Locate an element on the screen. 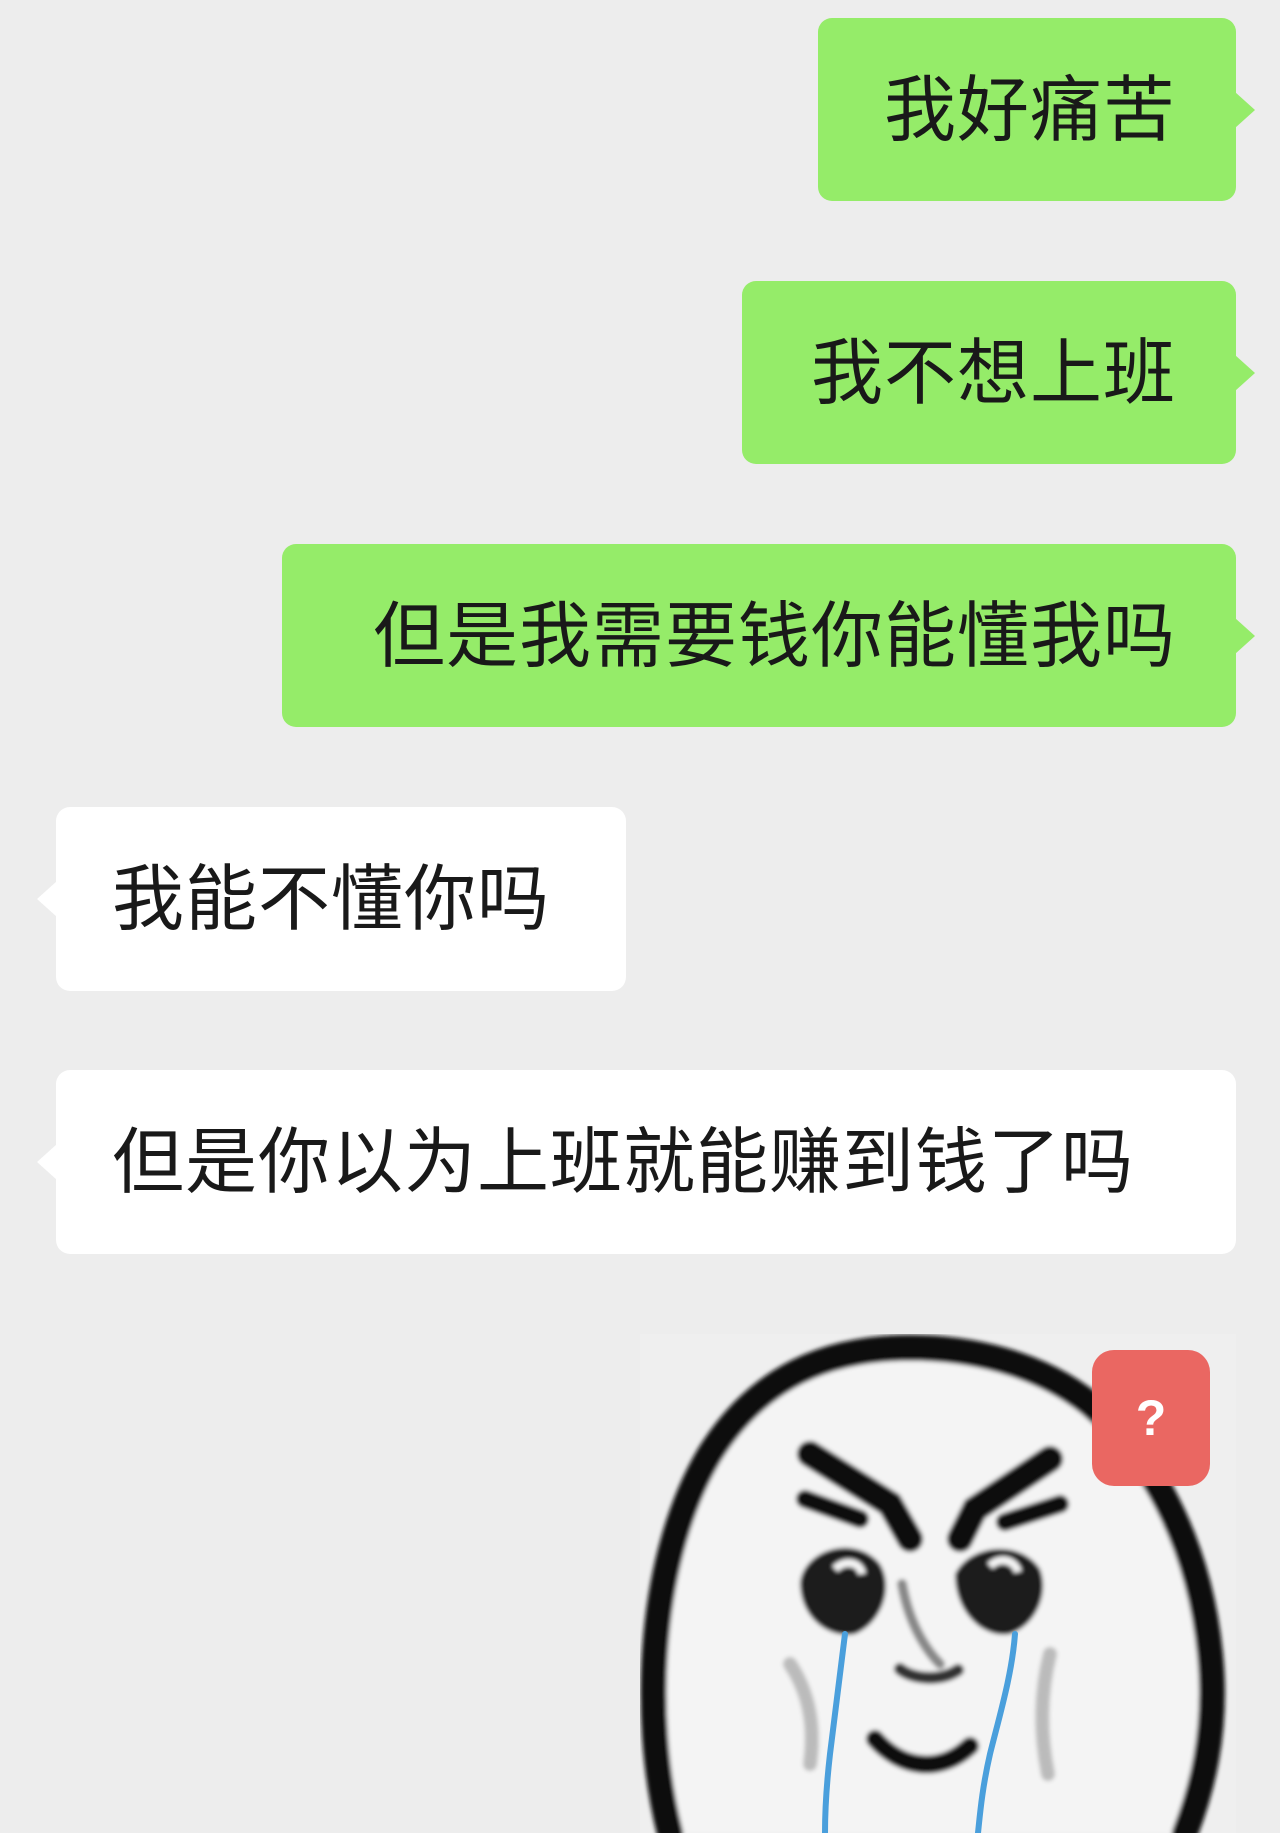  message-text: 我能不懂你吗 is located at coordinates (331, 899).